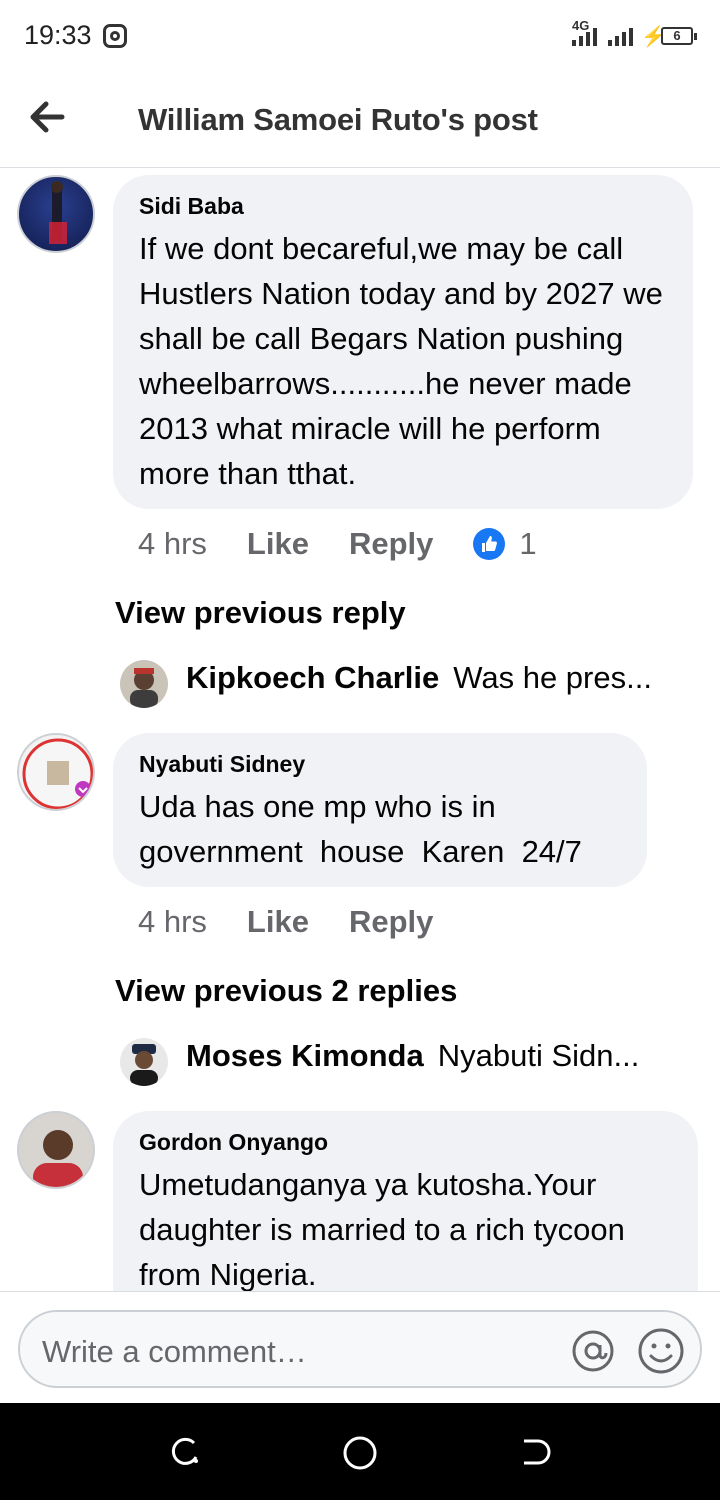  I want to click on home-circle-icon, so click(360, 1453).